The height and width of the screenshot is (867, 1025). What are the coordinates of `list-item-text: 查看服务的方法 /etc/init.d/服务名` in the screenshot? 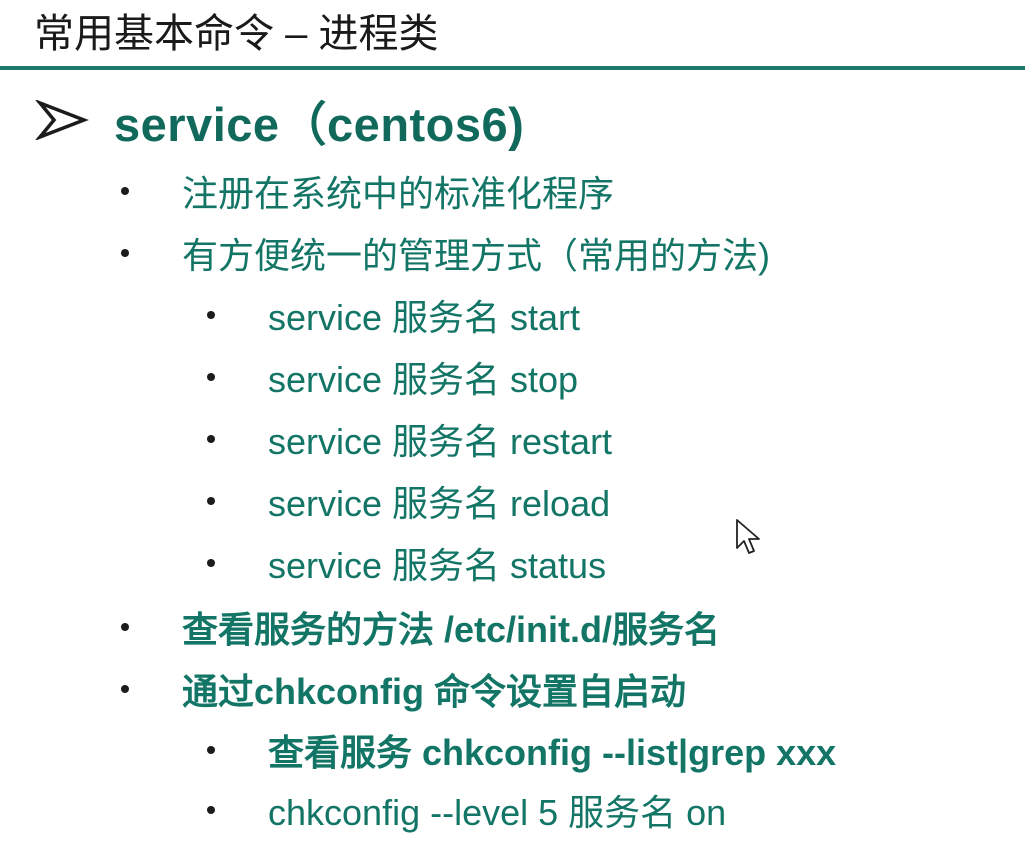 It's located at (451, 629).